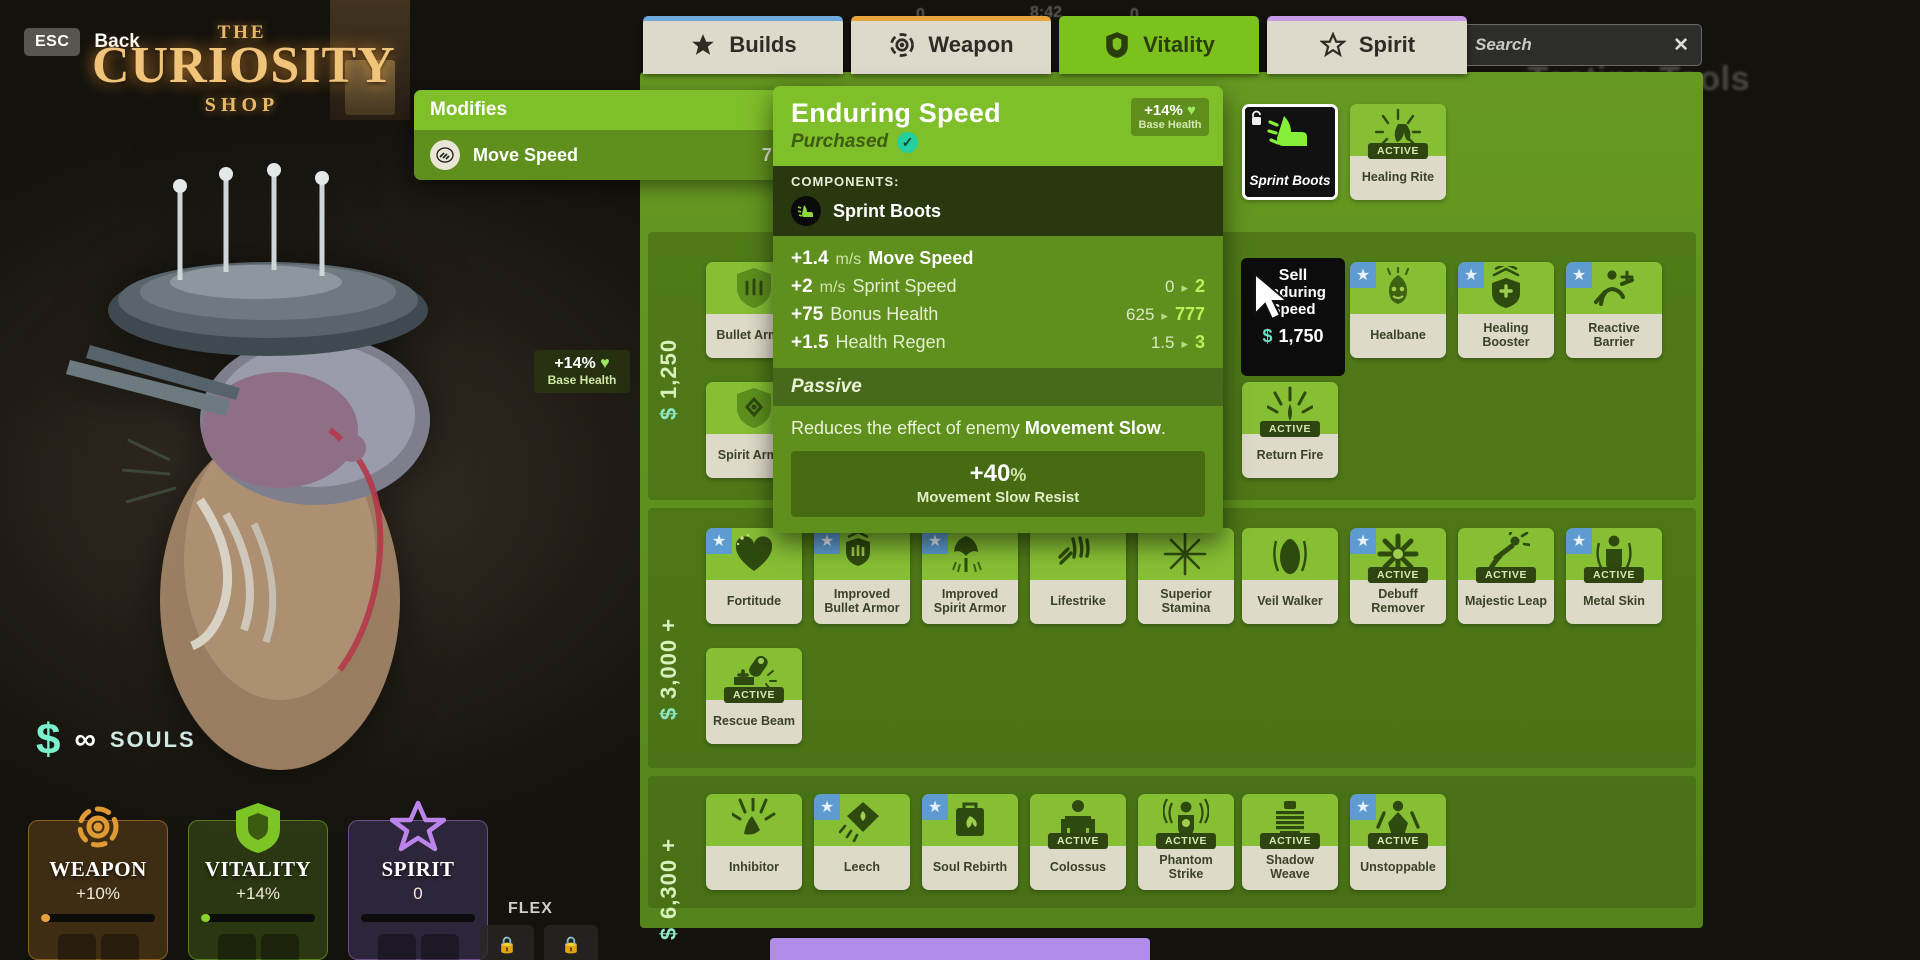  What do you see at coordinates (605, 363) in the screenshot?
I see `heart-icon: ♥` at bounding box center [605, 363].